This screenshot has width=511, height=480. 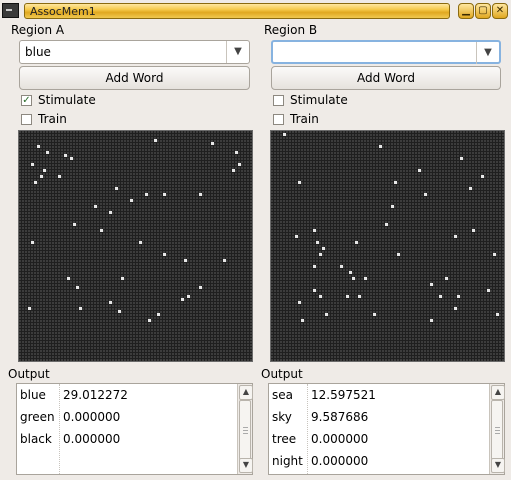 I want to click on region-a-combo-value: blue, so click(x=38, y=52).